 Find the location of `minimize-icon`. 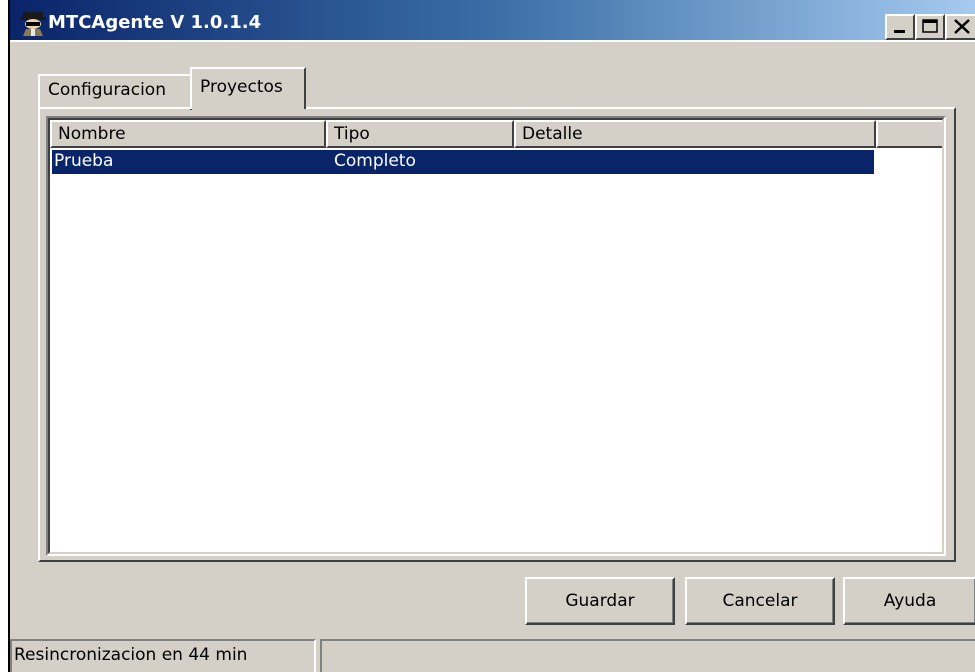

minimize-icon is located at coordinates (899, 31).